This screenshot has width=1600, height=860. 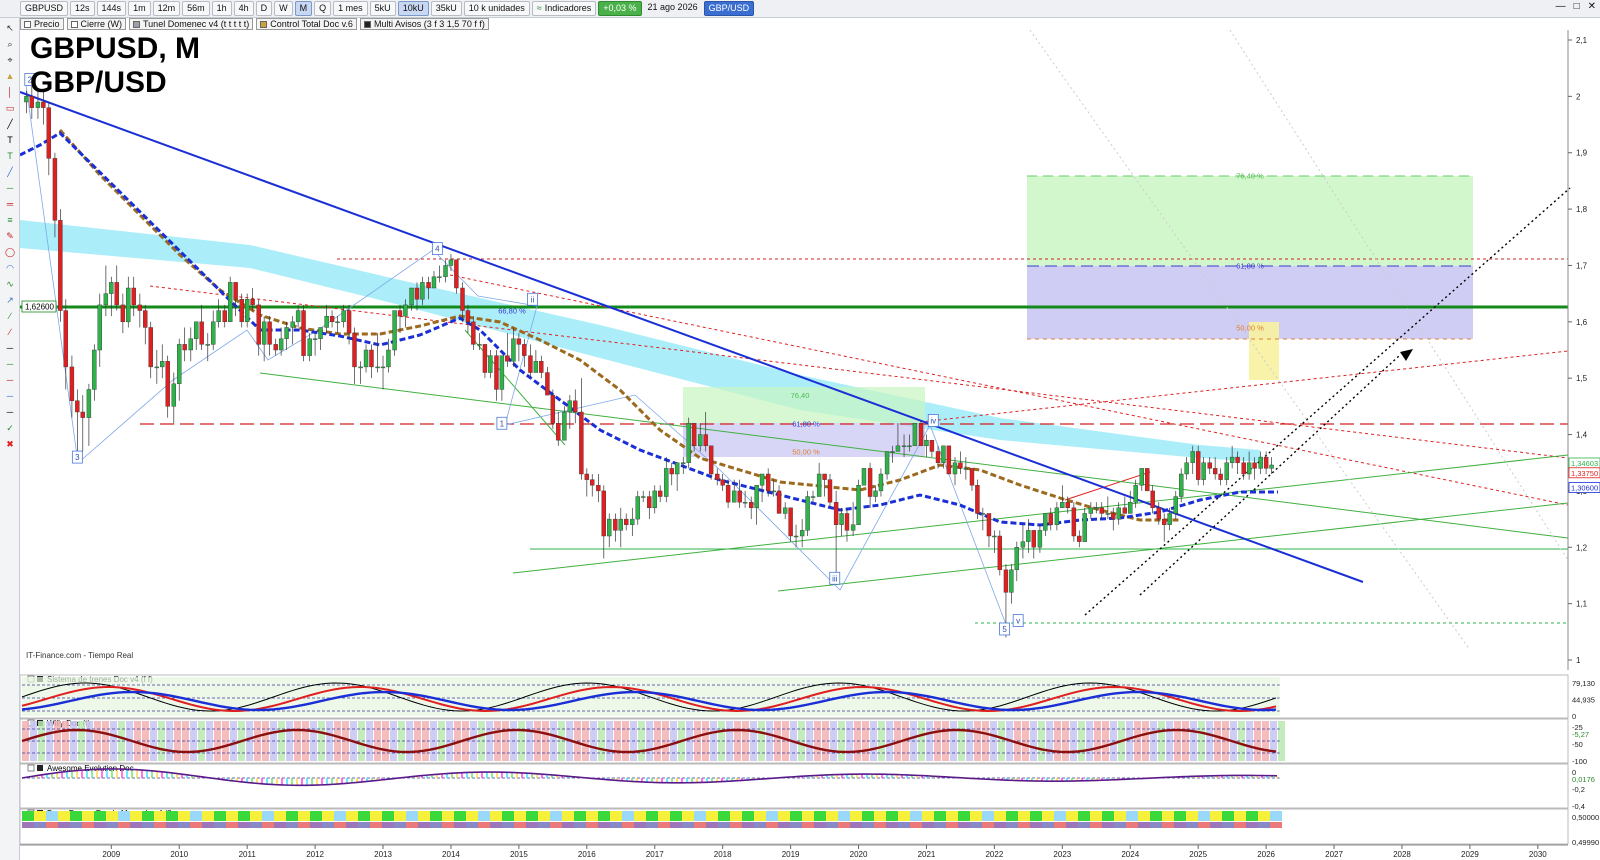 What do you see at coordinates (264, 8) in the screenshot?
I see `timeframe-button: D` at bounding box center [264, 8].